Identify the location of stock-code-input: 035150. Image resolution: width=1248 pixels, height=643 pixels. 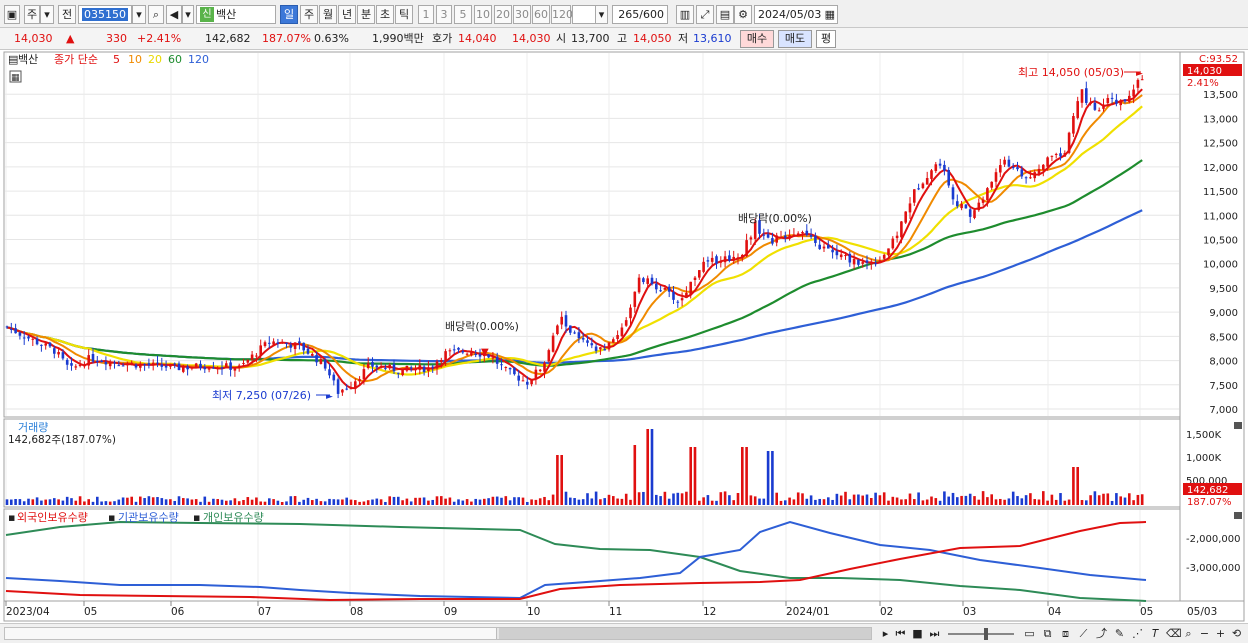
(105, 14).